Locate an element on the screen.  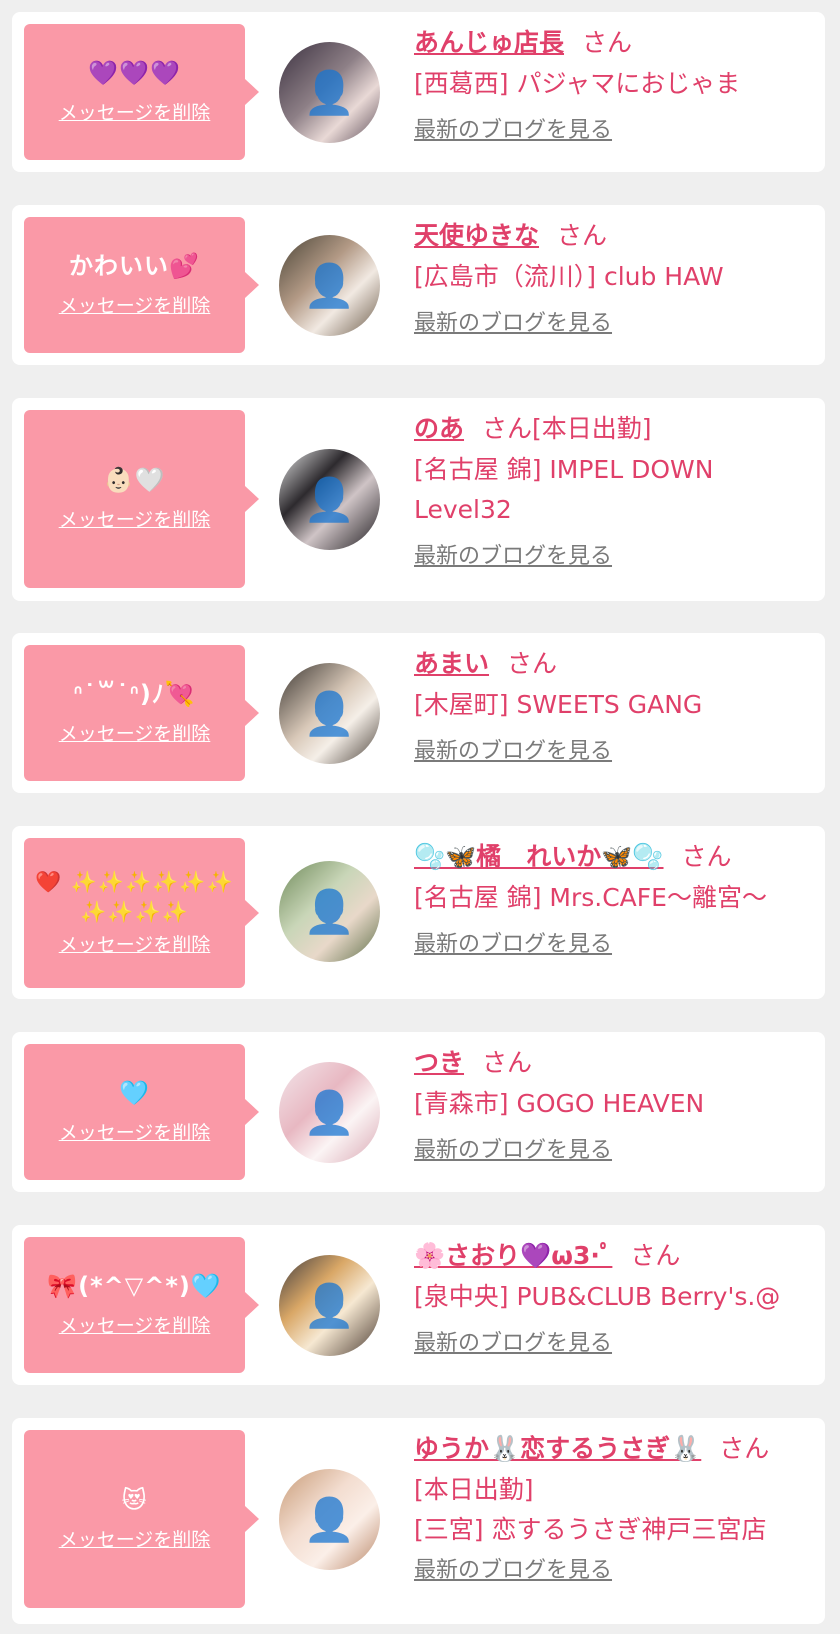
shop-info: [青森市] GOGO HEAVEN is located at coordinates (559, 1103).